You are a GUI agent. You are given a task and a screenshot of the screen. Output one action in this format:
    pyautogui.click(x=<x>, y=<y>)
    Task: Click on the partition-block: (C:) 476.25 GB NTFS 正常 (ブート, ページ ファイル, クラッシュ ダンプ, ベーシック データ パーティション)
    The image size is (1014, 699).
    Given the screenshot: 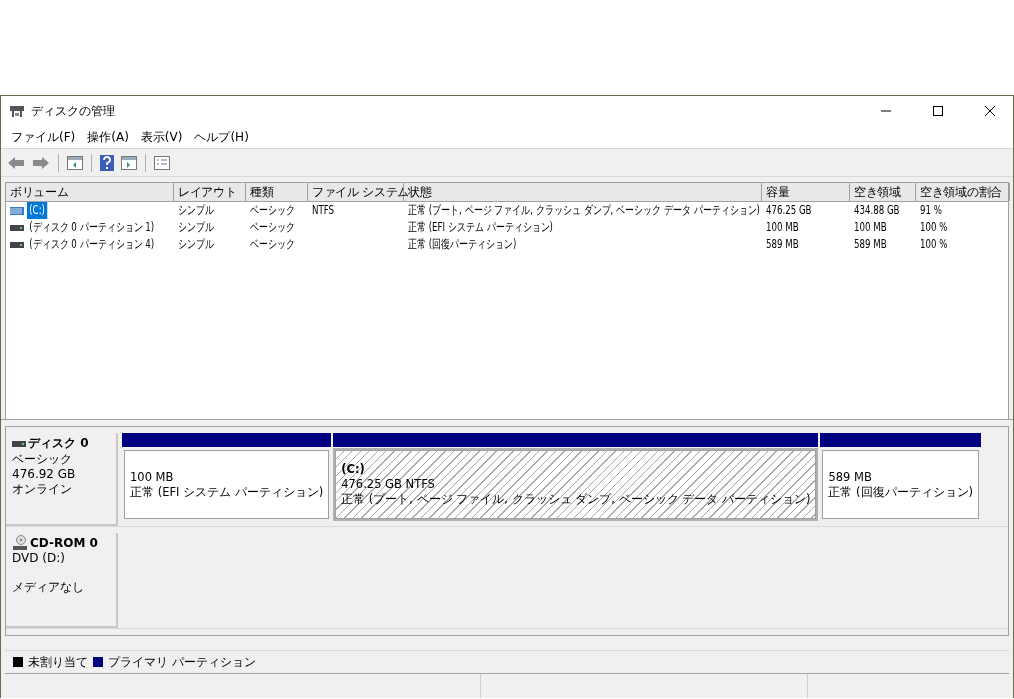 What is the action you would take?
    pyautogui.click(x=576, y=484)
    